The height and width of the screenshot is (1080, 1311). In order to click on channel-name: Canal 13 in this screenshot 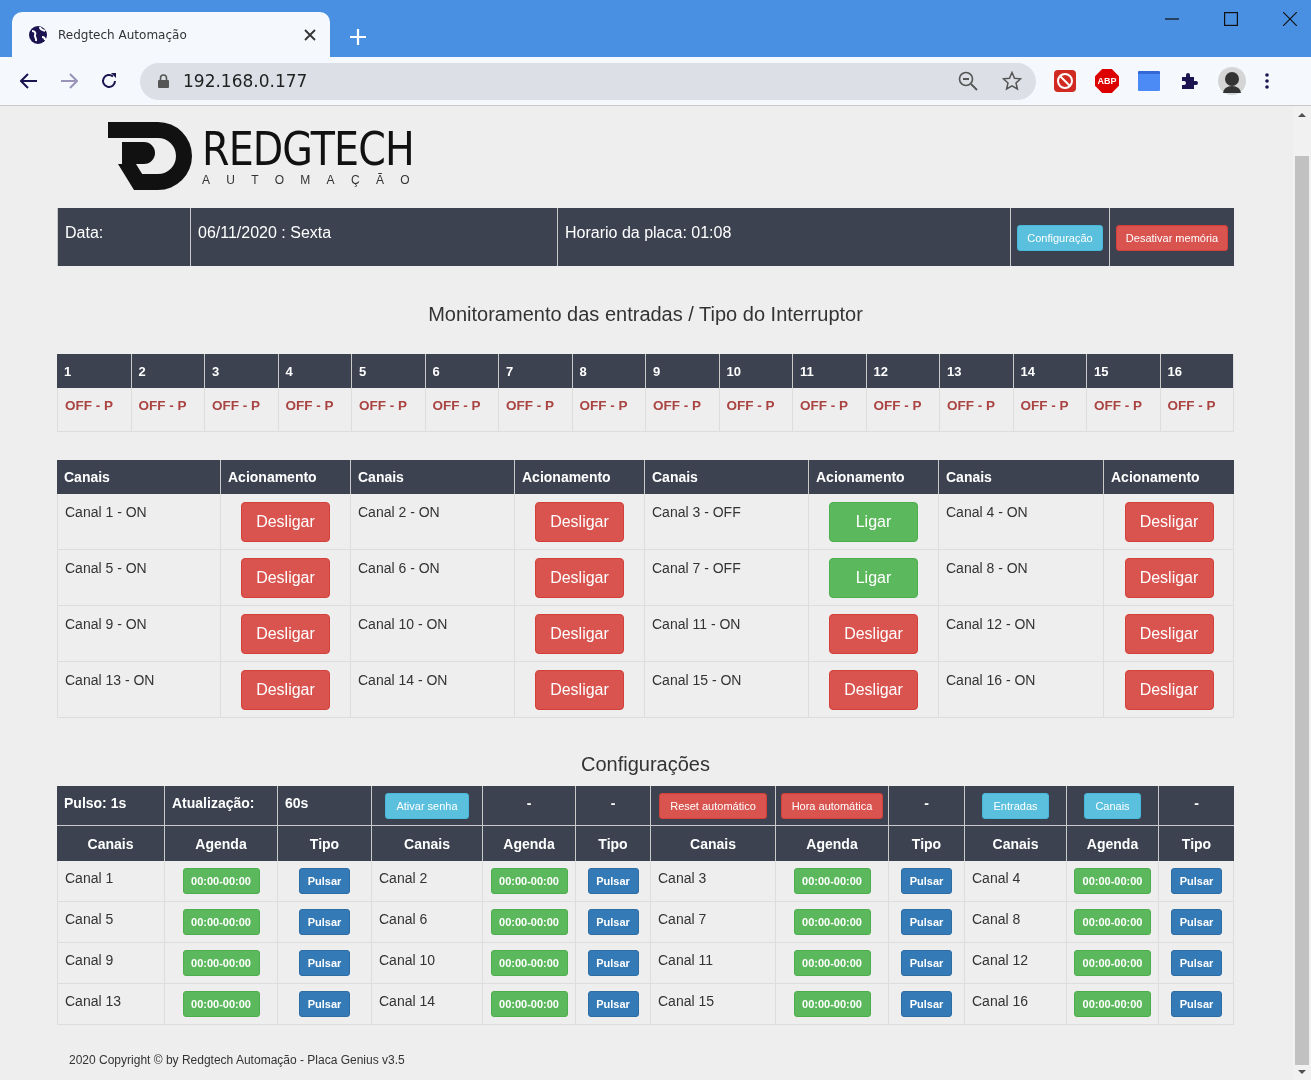, I will do `click(93, 1001)`.